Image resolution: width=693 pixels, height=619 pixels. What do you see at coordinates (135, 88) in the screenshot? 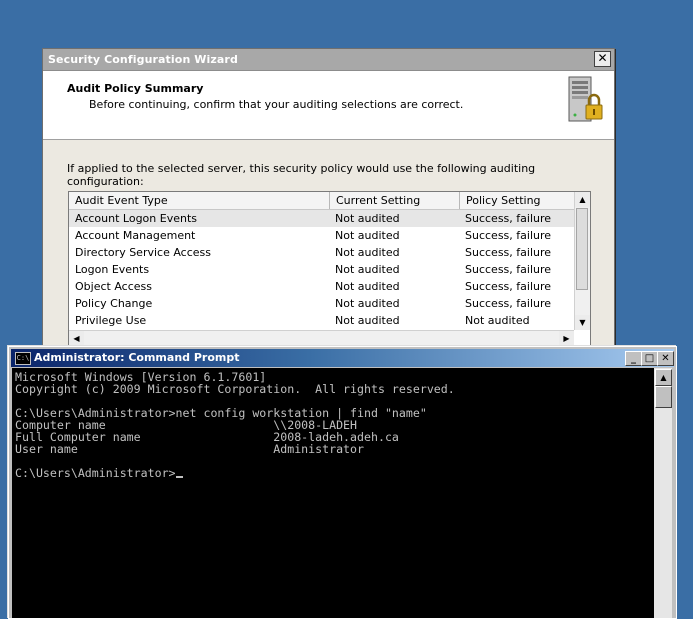
I see `page-title: Audit Policy Summary` at bounding box center [135, 88].